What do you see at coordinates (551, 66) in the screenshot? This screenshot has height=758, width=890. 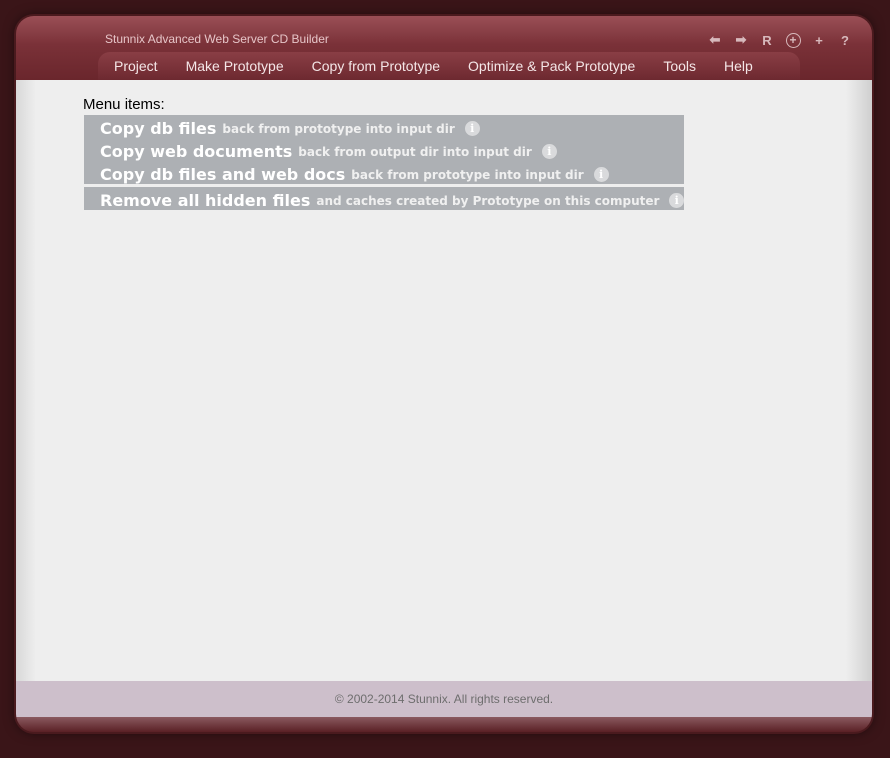 I see `menu-optimize-pack-prototype: Optimize & Pack Prototype` at bounding box center [551, 66].